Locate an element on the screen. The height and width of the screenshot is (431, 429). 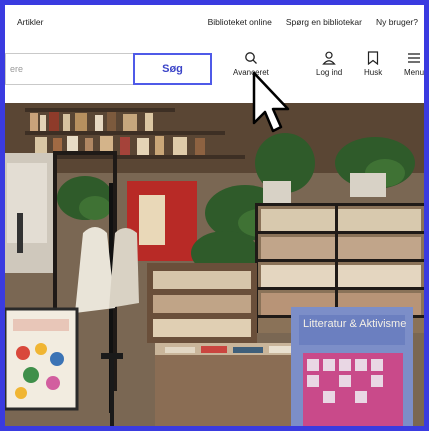
login-label: Log ind is located at coordinates (329, 72).